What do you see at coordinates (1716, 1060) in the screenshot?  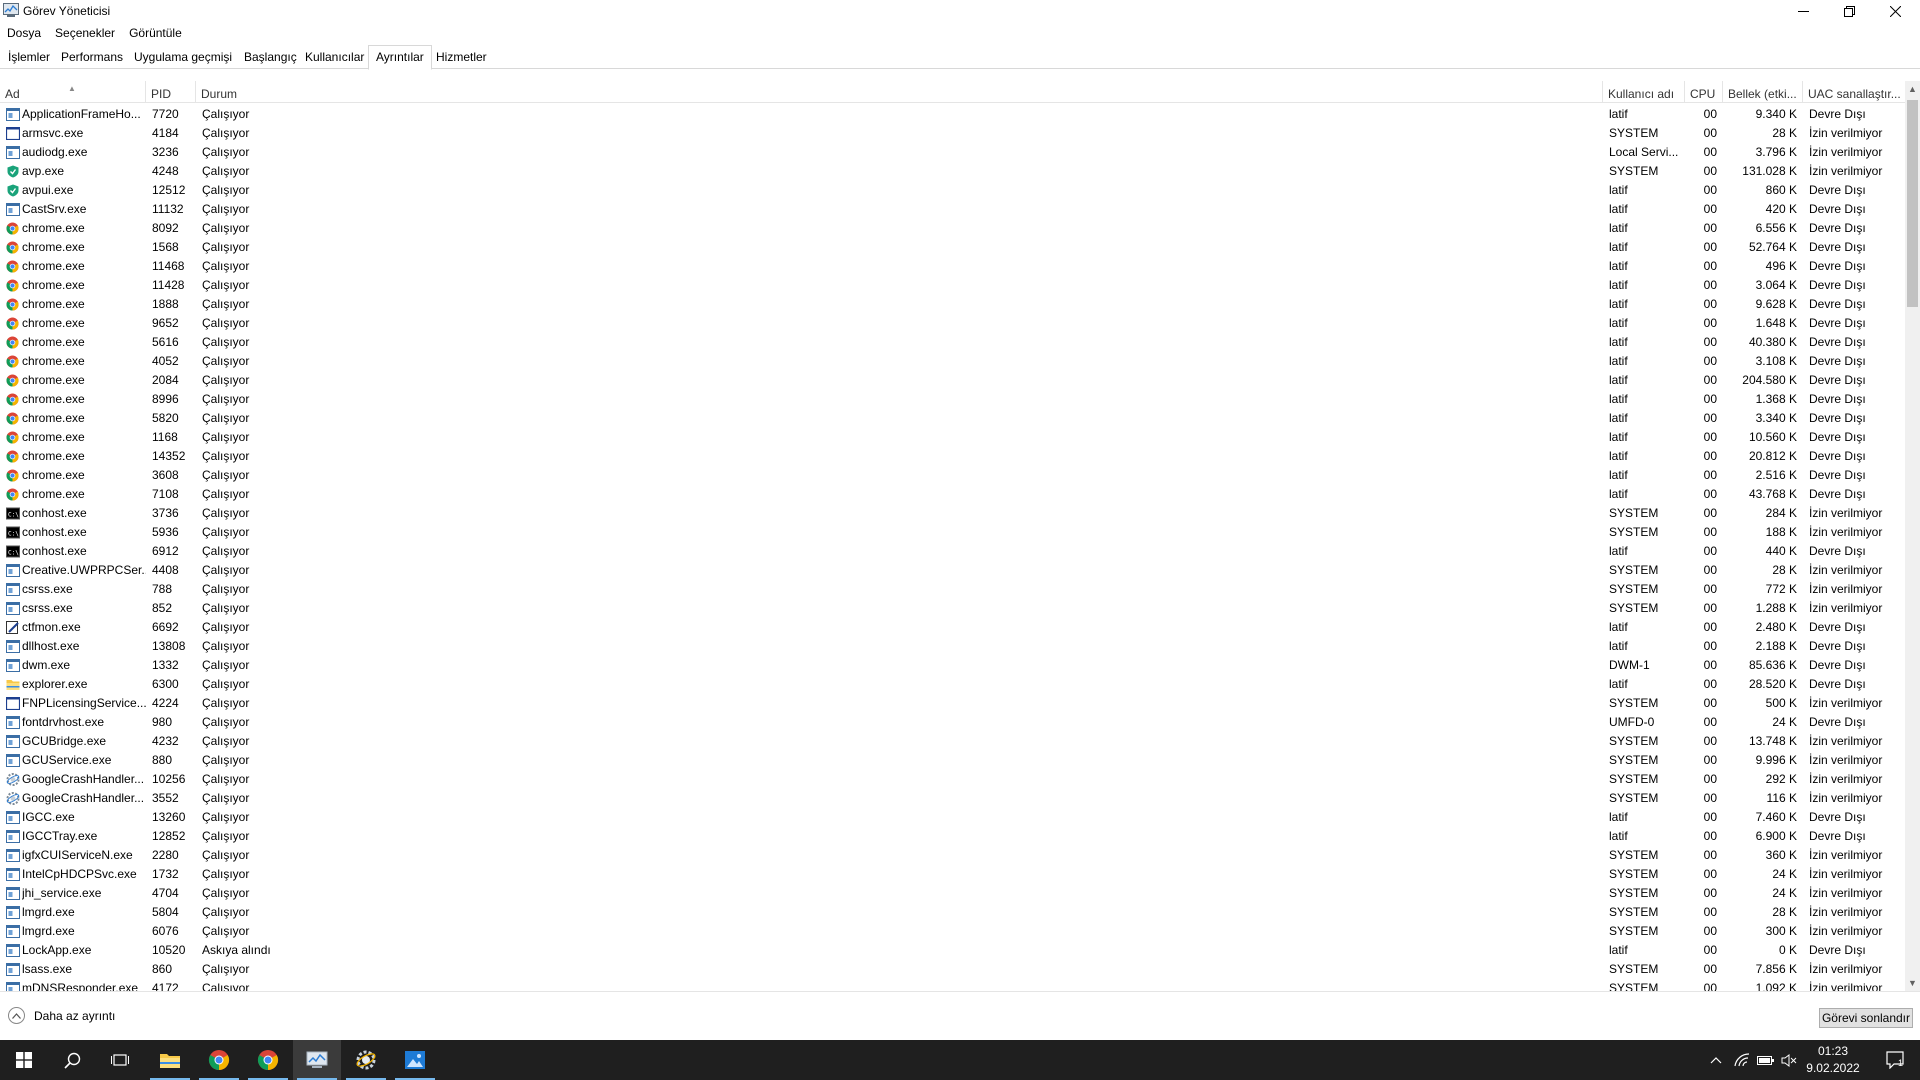 I see `tray-show-hidden` at bounding box center [1716, 1060].